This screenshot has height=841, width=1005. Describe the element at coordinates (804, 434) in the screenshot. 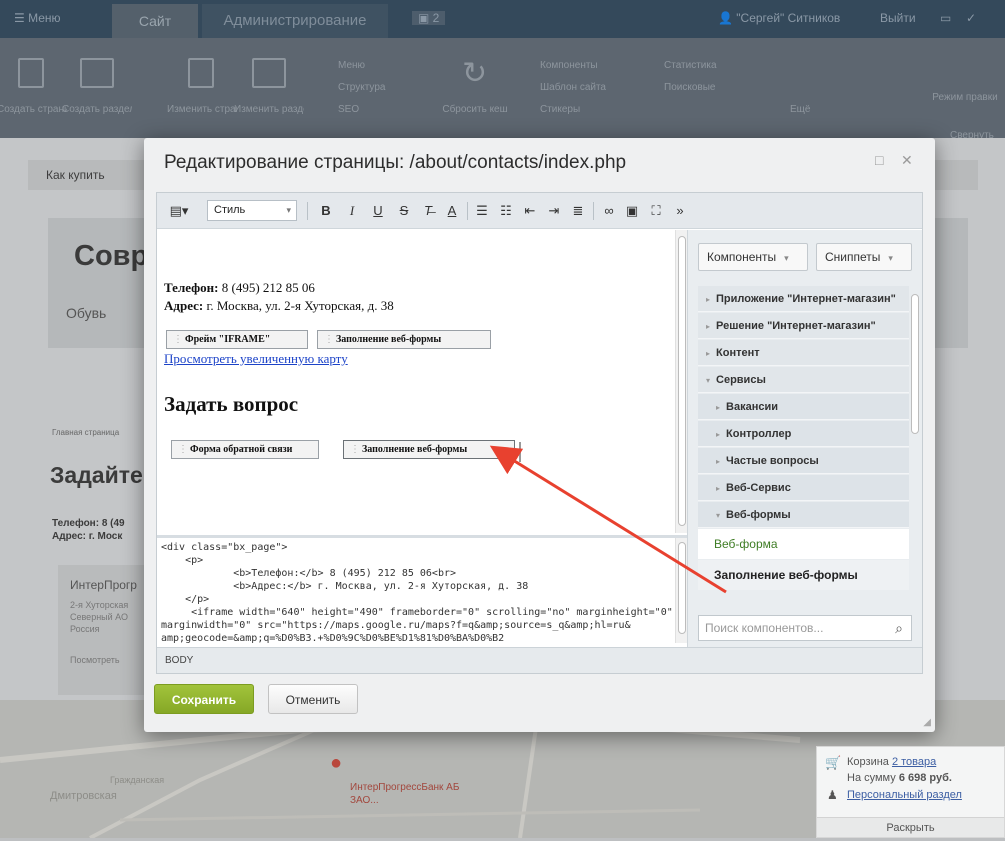

I see `tree-item-controller: ▸ Контроллер` at that location.